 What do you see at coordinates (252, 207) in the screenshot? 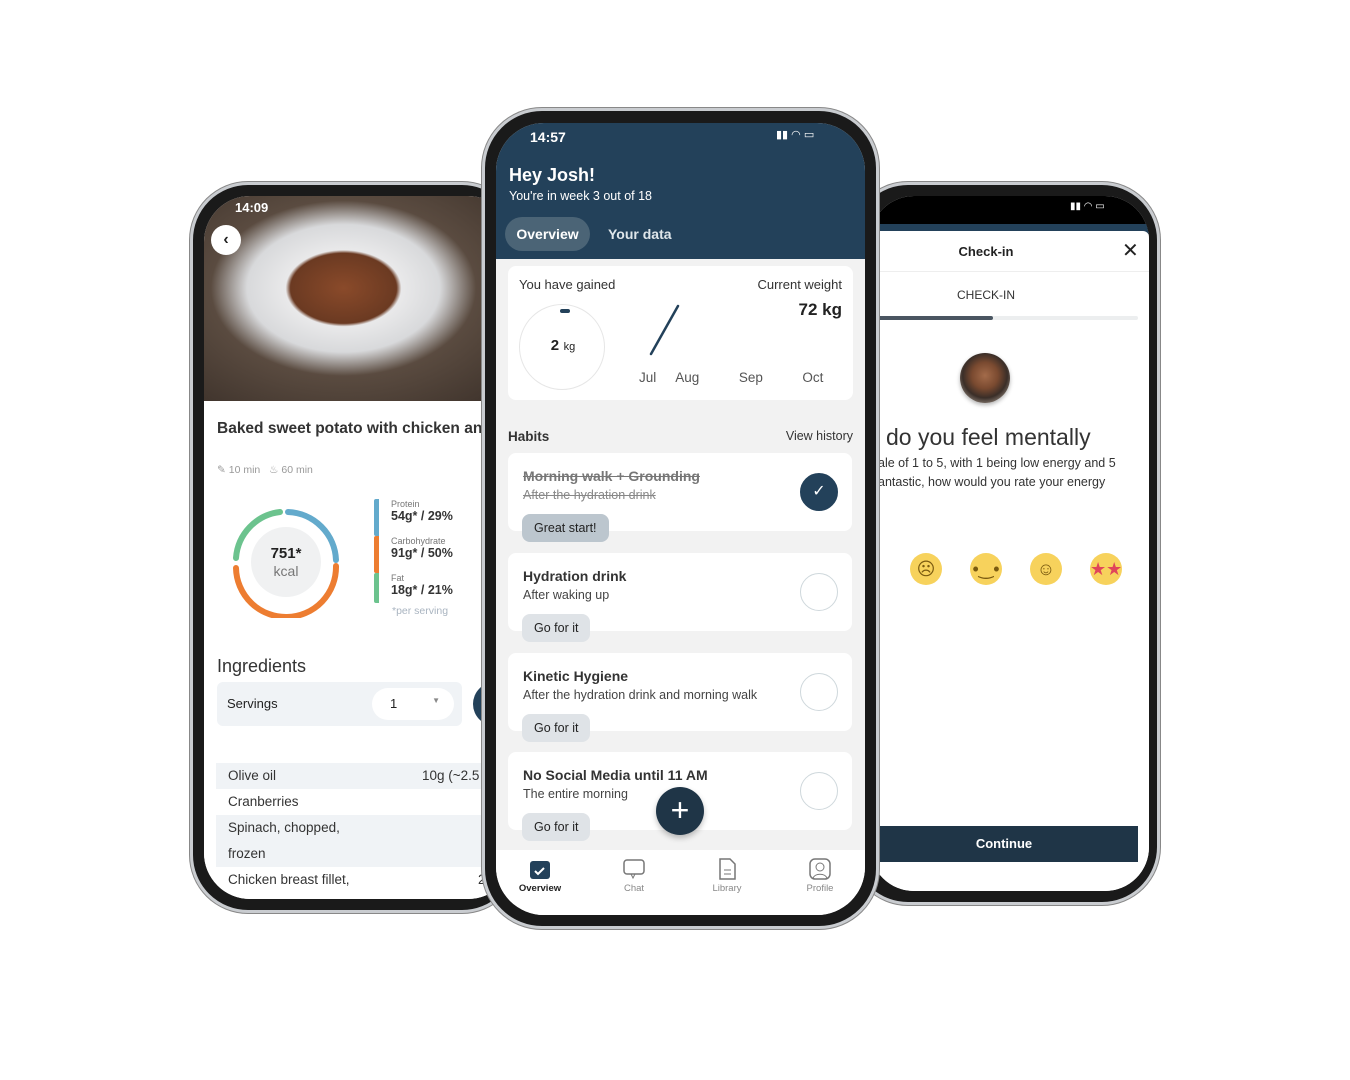
I see `status-time: 14:09` at bounding box center [252, 207].